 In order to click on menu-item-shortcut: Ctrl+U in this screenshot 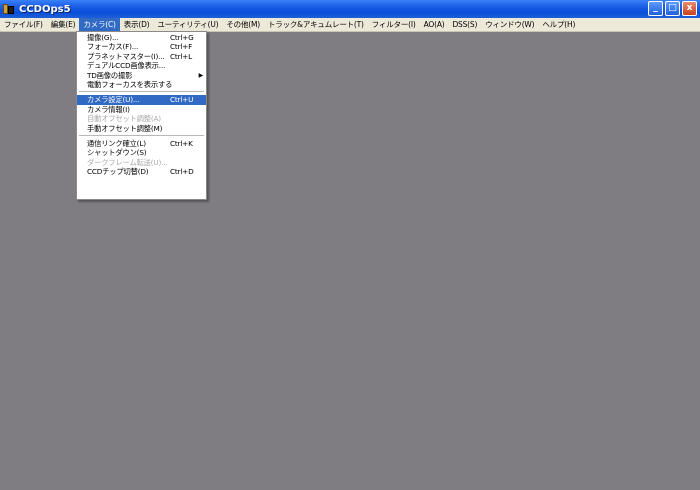, I will do `click(182, 100)`.